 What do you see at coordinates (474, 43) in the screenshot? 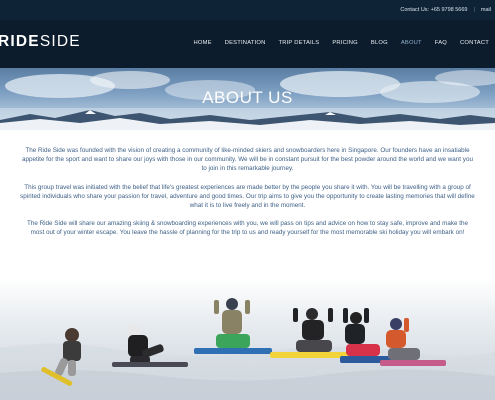
I see `nav-item-contact: CONTACT` at bounding box center [474, 43].